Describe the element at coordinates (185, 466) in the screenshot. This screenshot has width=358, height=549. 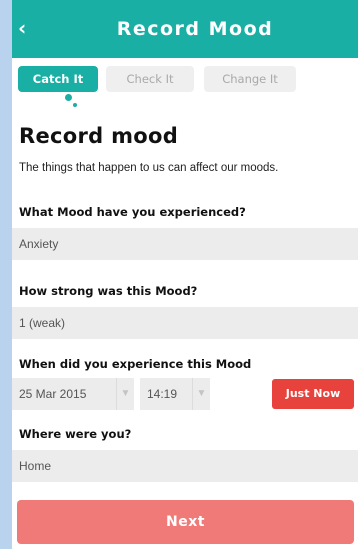
I see `where-select: Home` at that location.